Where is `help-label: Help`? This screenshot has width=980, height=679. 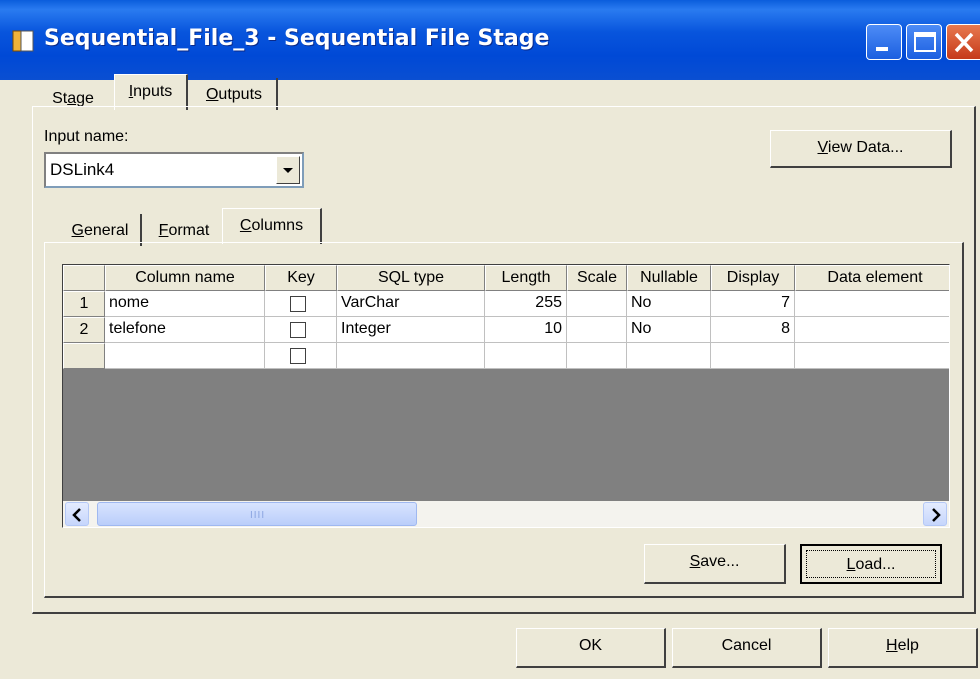
help-label: Help is located at coordinates (902, 645).